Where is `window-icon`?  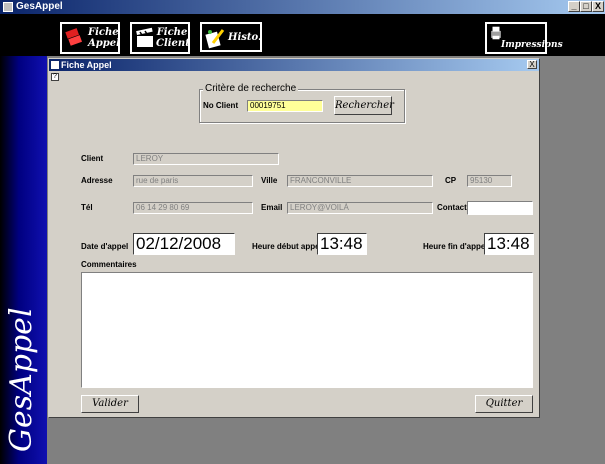
window-icon is located at coordinates (55, 65).